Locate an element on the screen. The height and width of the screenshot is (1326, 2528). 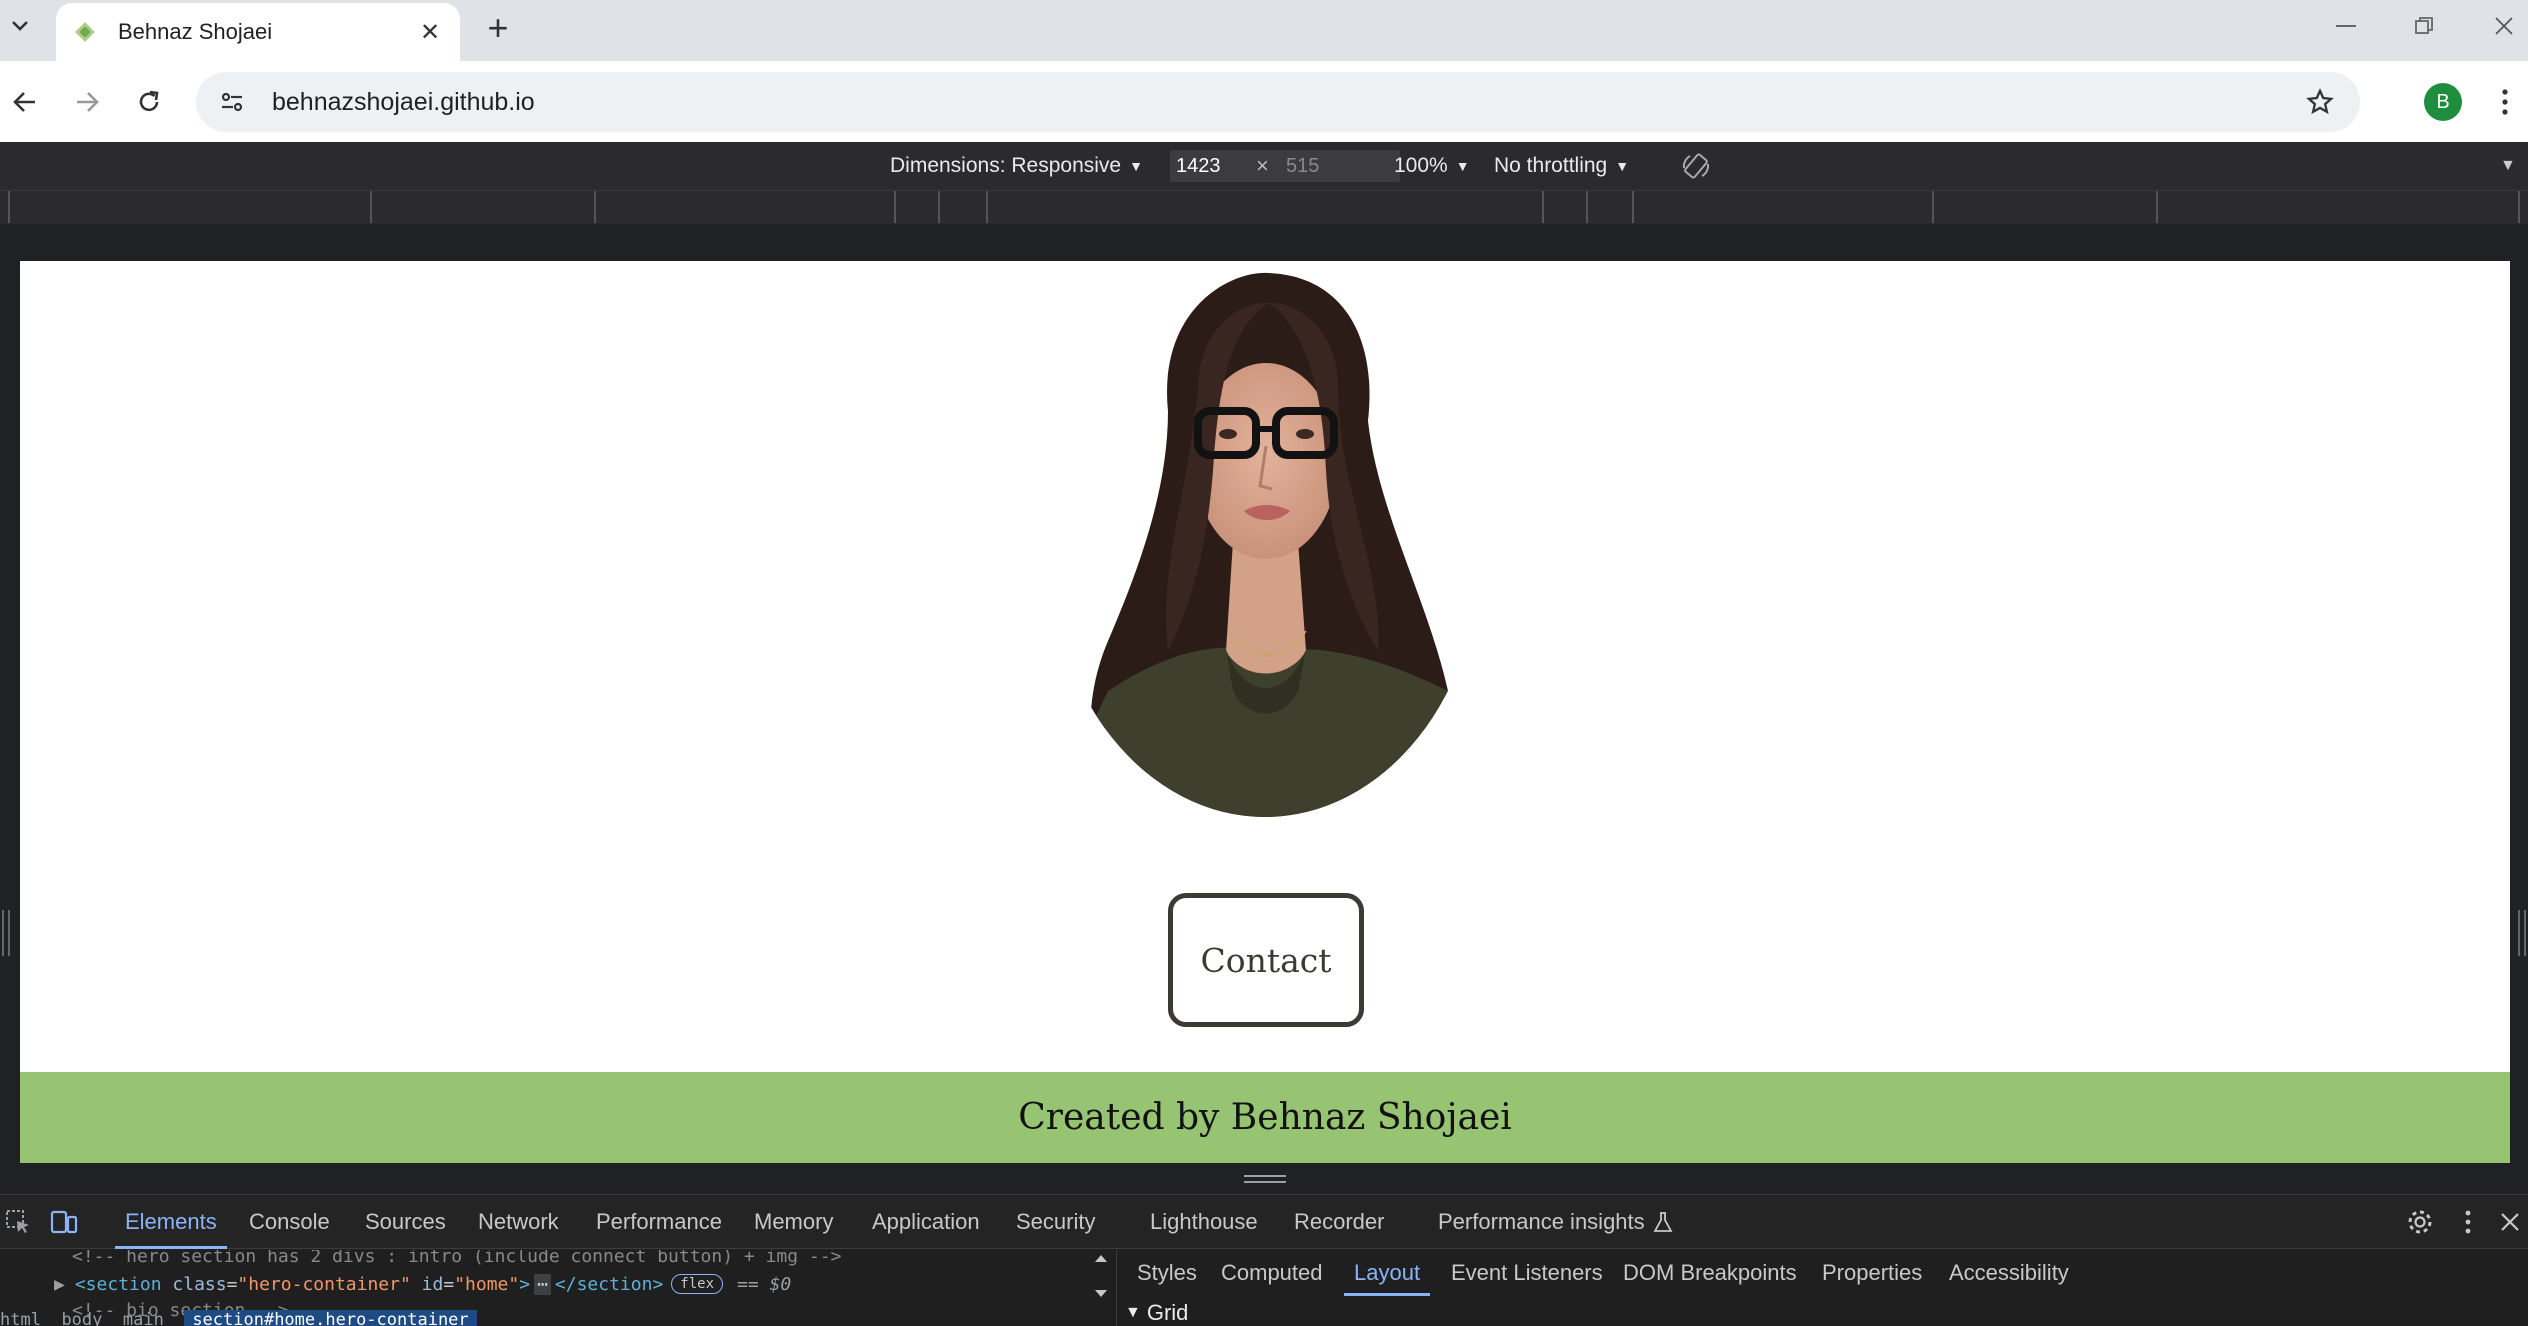
elements-scrollbar is located at coordinates (1101, 1288).